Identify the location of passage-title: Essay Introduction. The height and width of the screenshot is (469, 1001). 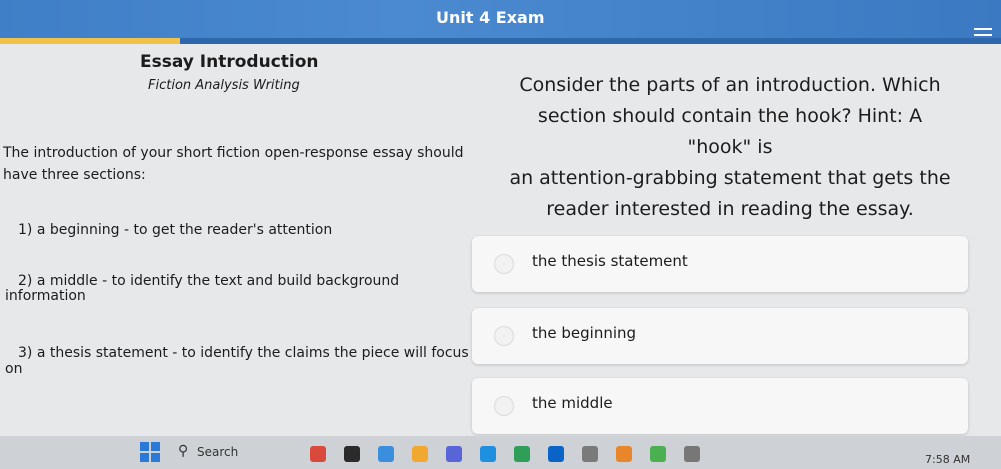
(229, 62).